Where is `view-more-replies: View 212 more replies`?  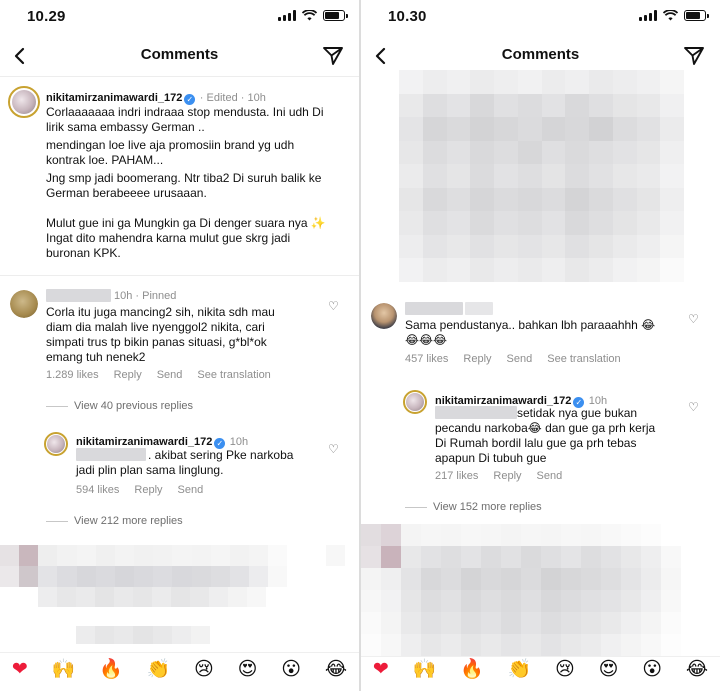
view-more-replies: View 212 more replies is located at coordinates (114, 521).